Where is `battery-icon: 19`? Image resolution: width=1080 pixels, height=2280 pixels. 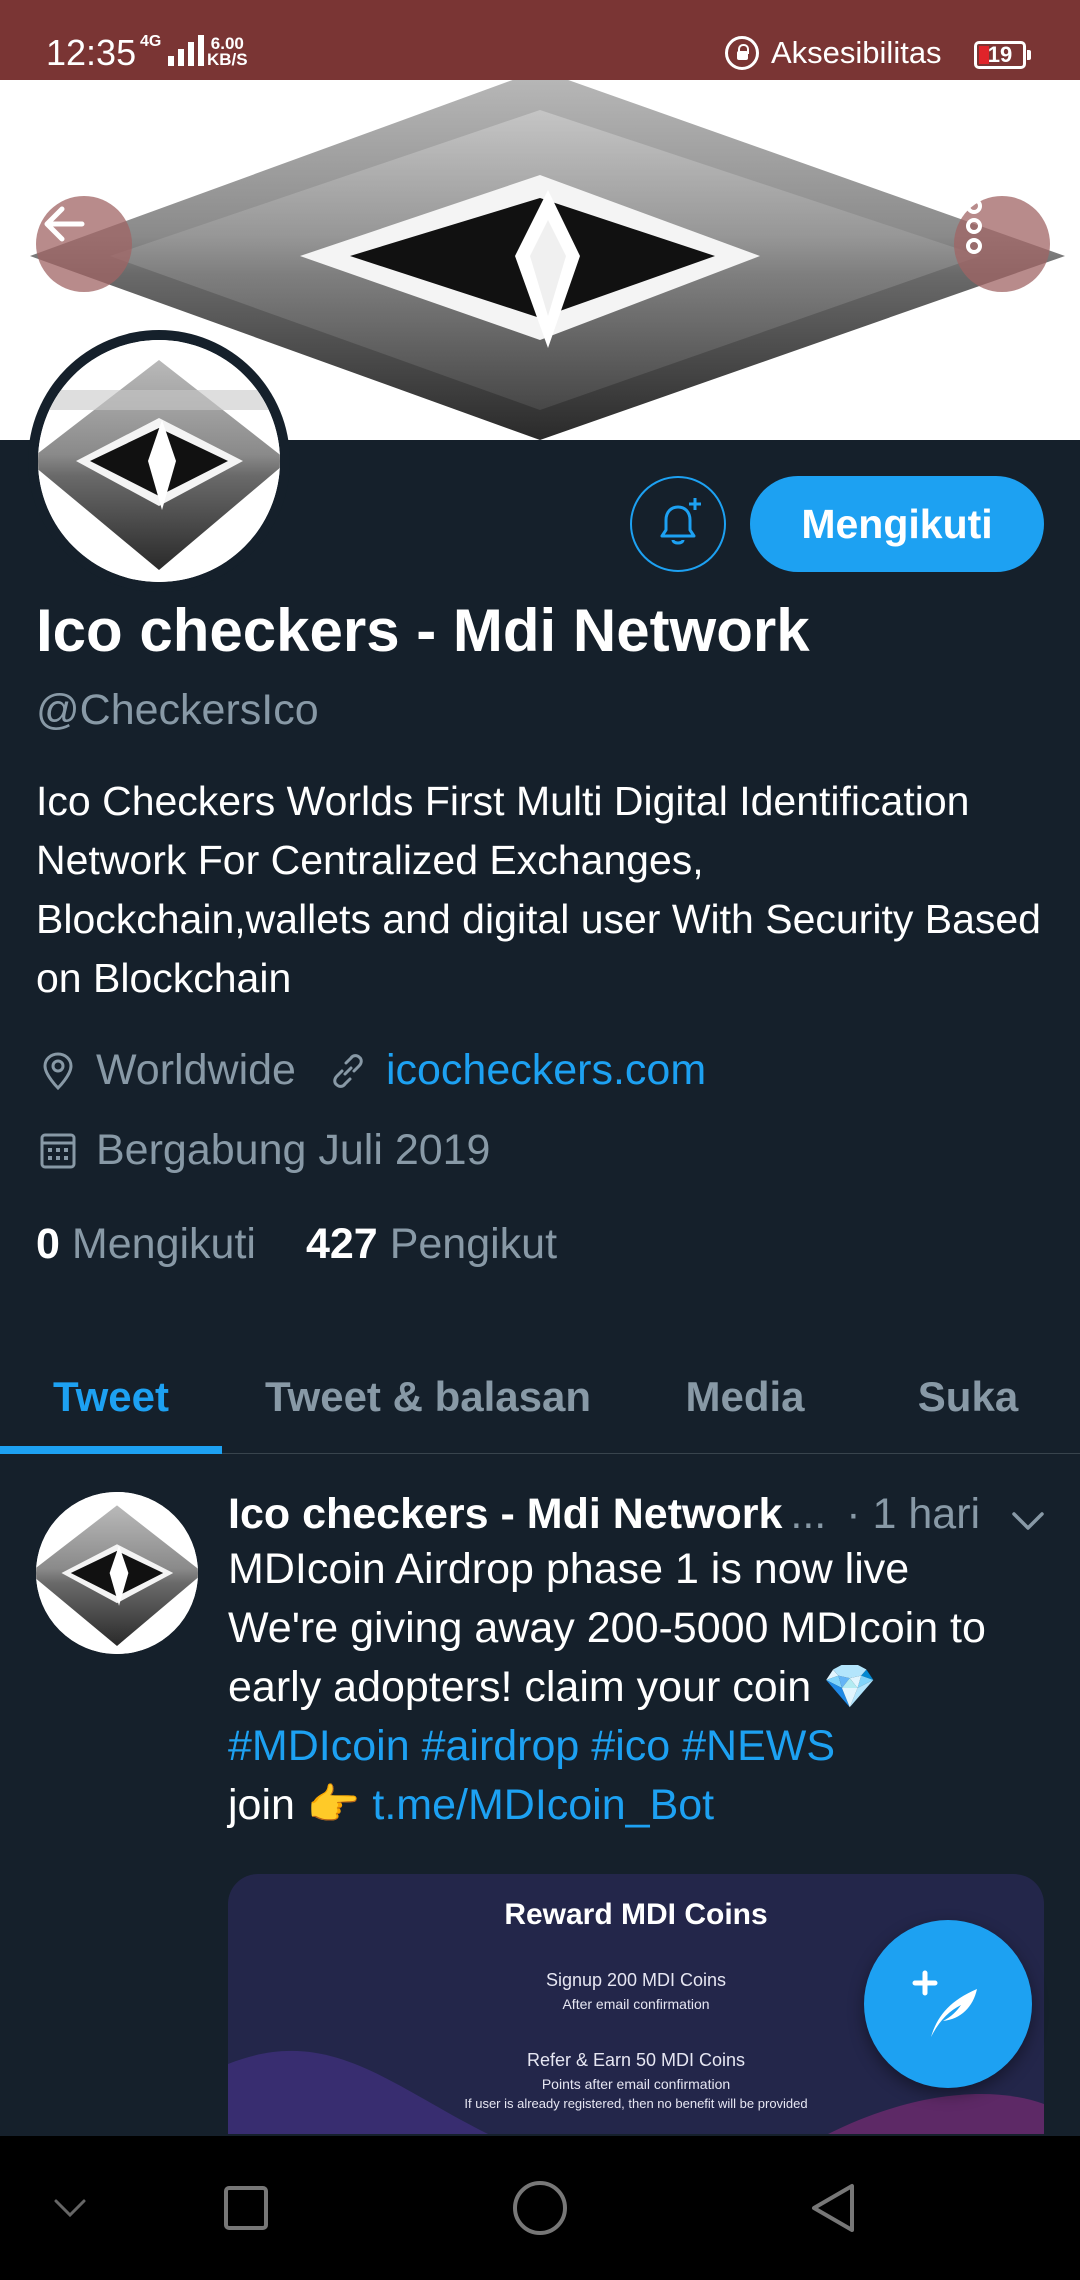 battery-icon: 19 is located at coordinates (1002, 55).